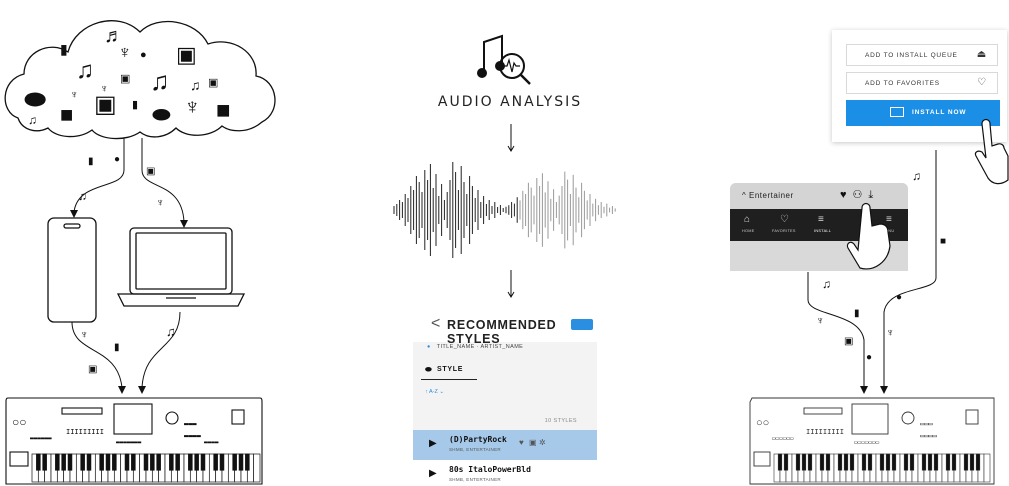  Describe the element at coordinates (64, 49) in the screenshot. I see `drum-icon: ▮` at that location.